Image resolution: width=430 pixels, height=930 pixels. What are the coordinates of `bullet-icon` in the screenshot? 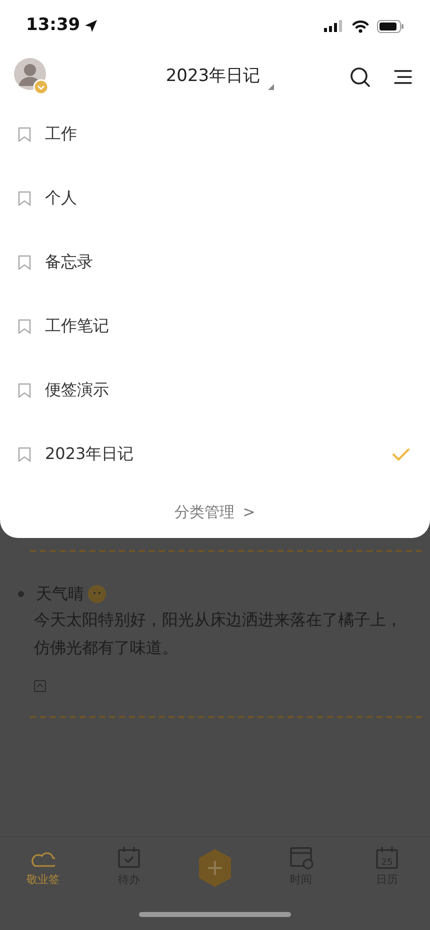 It's located at (21, 594).